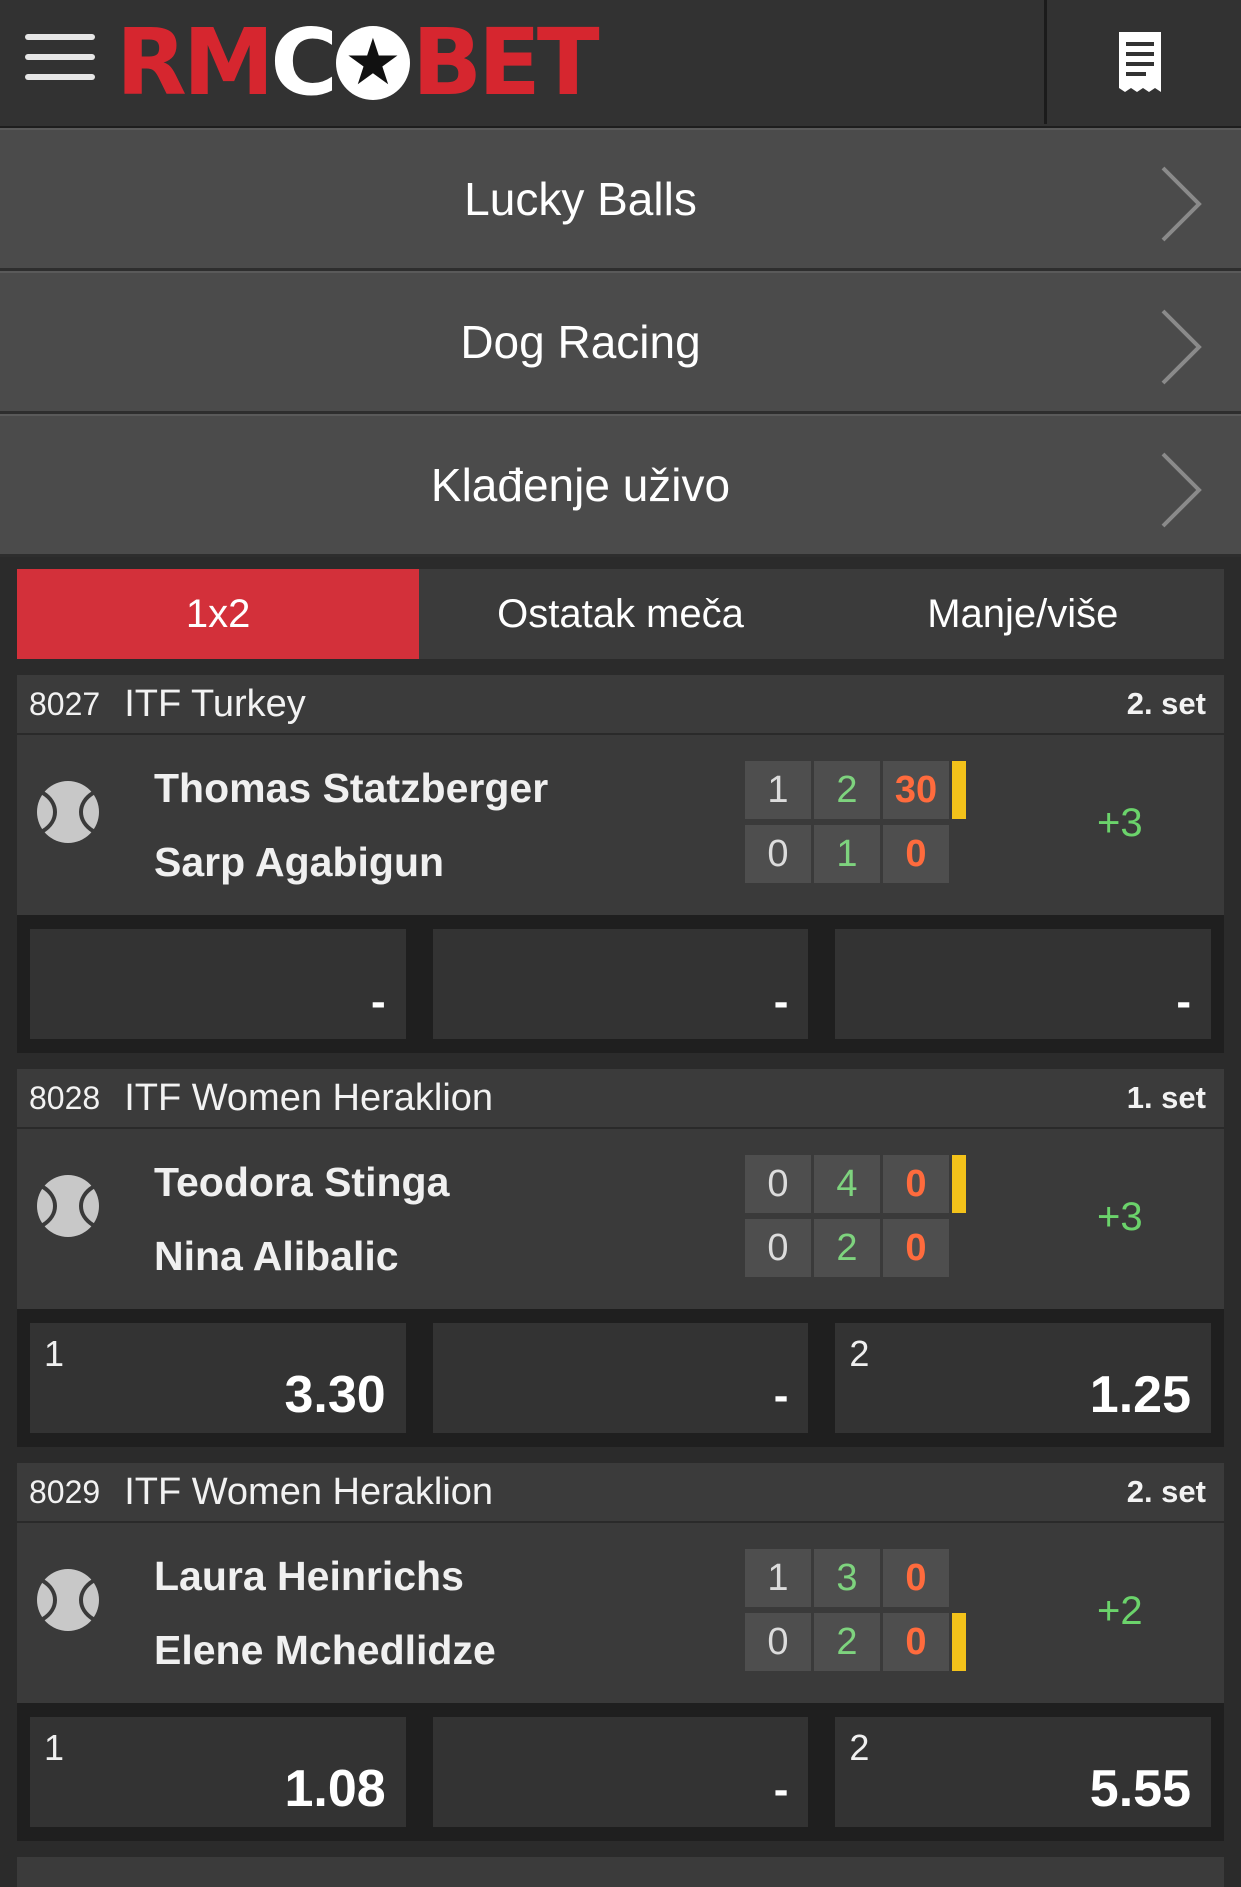 This screenshot has height=1887, width=1241. What do you see at coordinates (1023, 1772) in the screenshot?
I see `odd-away: 2 5.55` at bounding box center [1023, 1772].